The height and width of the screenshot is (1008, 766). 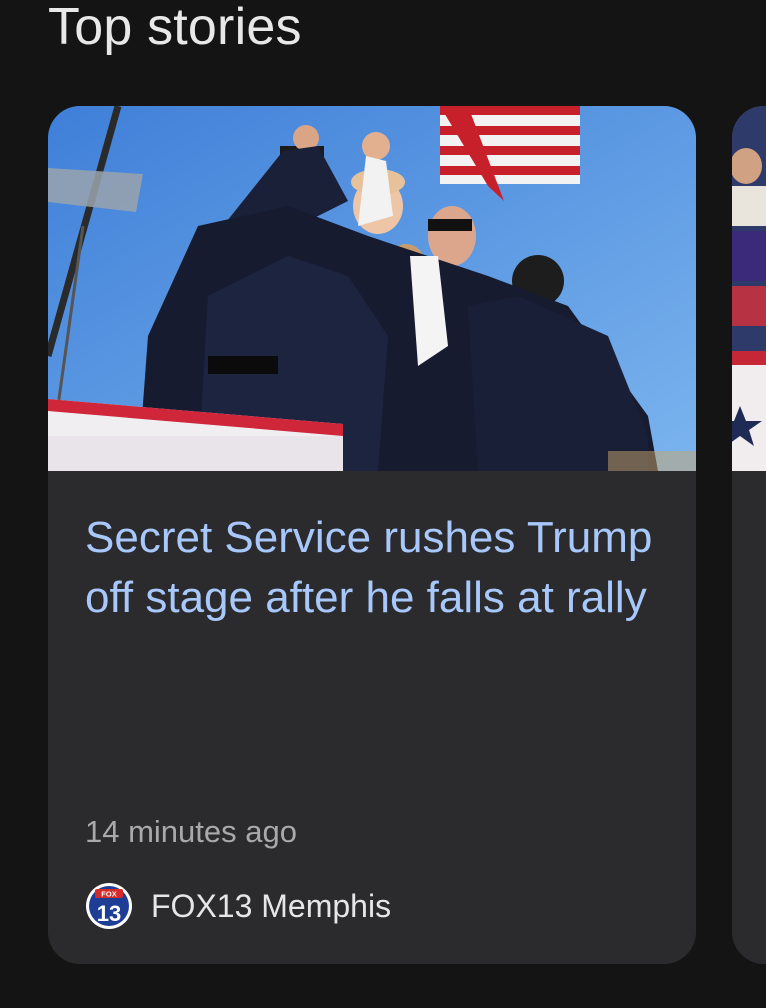 I want to click on section-title: Top stories, so click(x=175, y=28).